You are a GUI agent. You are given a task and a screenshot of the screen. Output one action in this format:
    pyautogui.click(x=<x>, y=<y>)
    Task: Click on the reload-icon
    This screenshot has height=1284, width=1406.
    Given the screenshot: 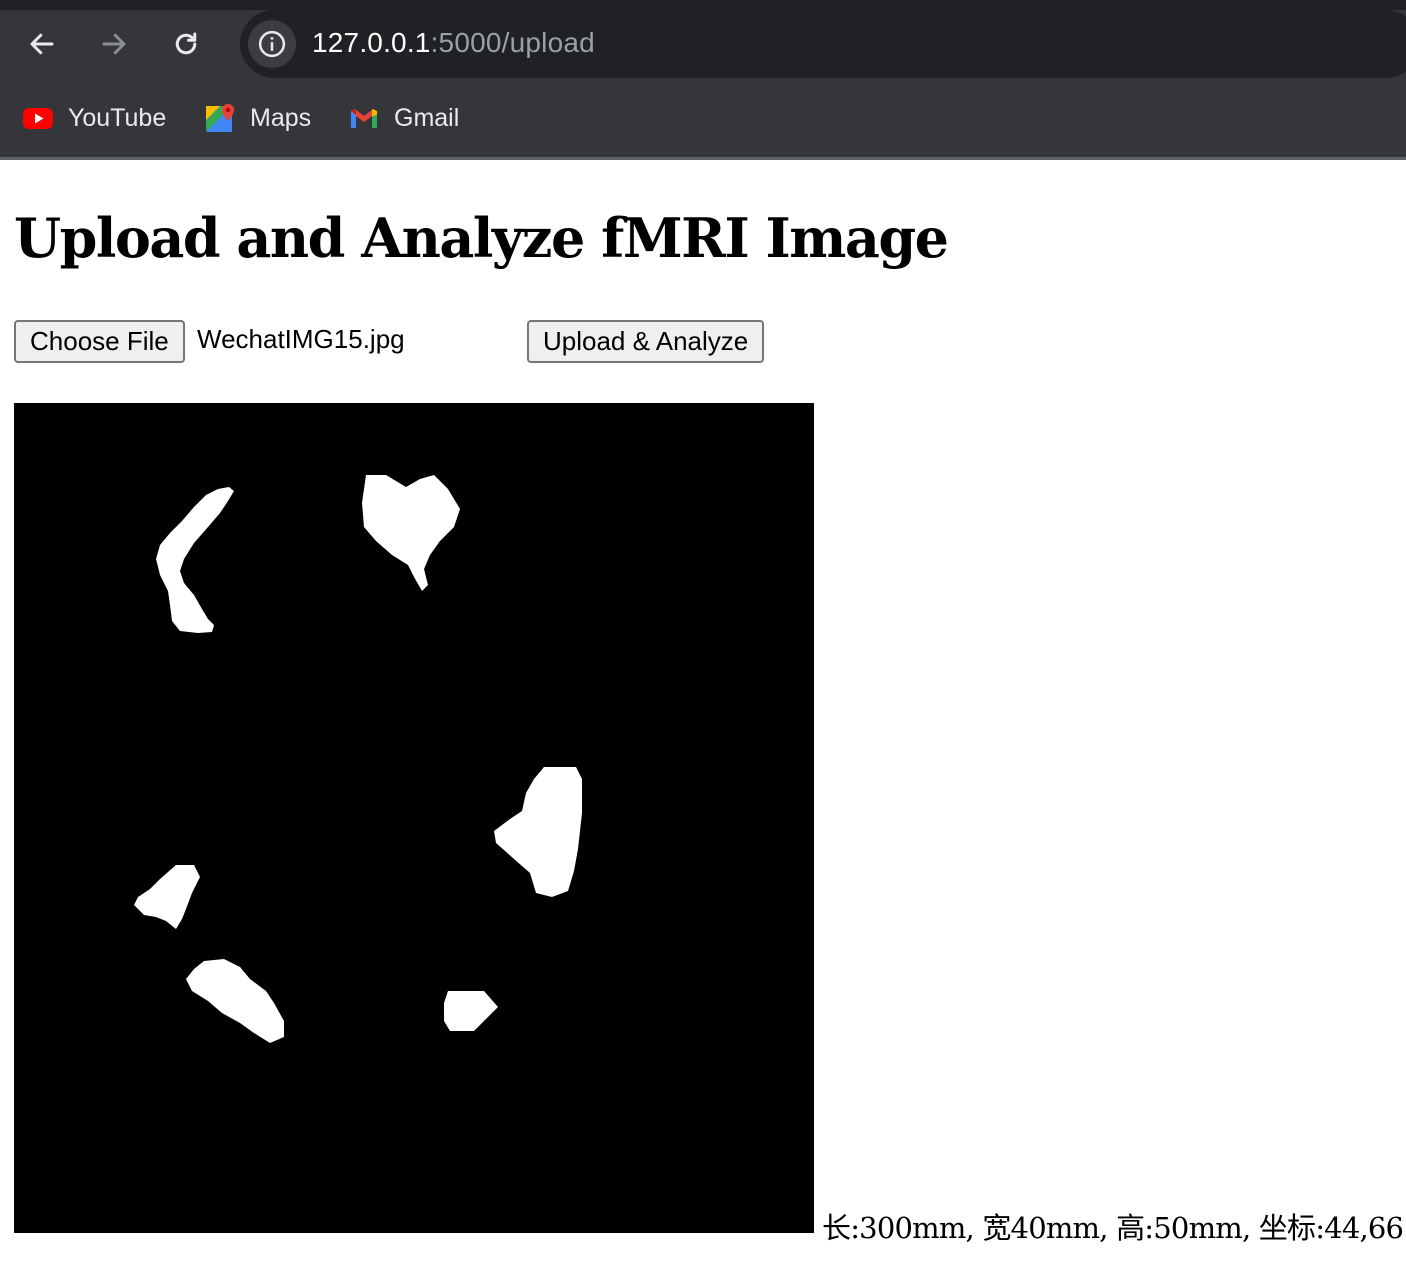 What is the action you would take?
    pyautogui.click(x=186, y=43)
    